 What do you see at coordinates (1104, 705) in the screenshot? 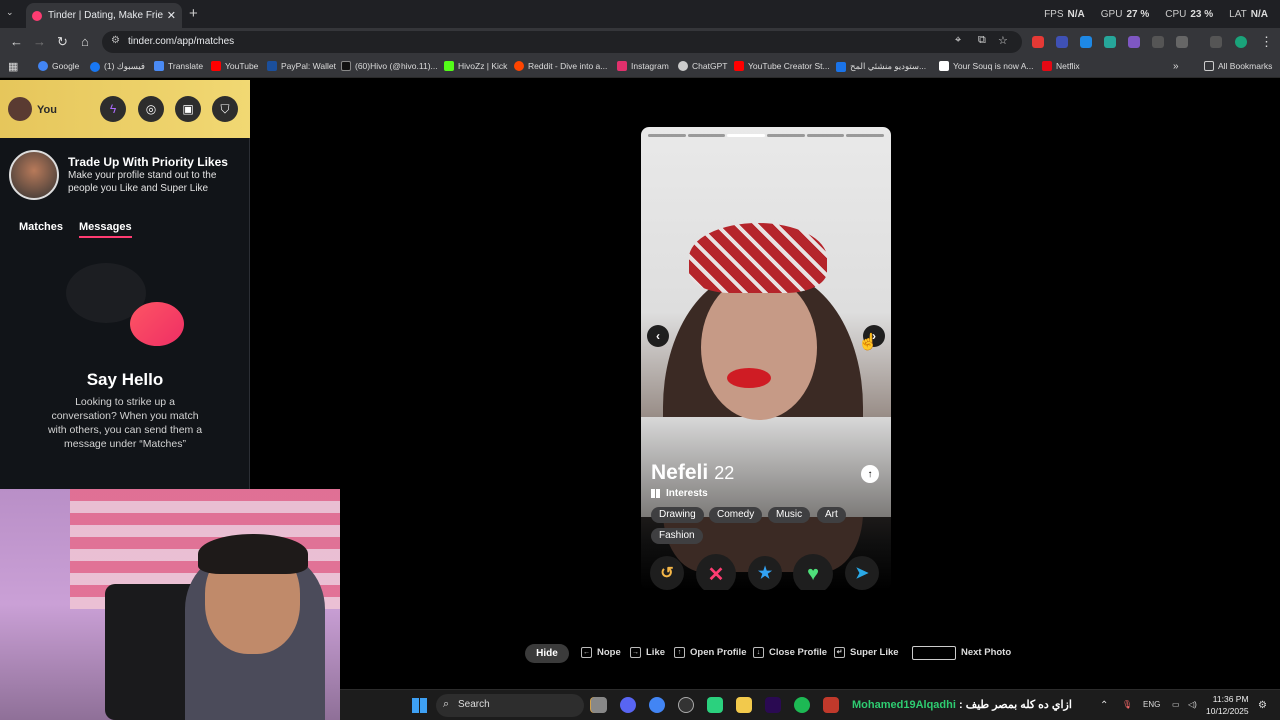
I see `tray-chevron-up-icon: ⌃` at bounding box center [1104, 705].